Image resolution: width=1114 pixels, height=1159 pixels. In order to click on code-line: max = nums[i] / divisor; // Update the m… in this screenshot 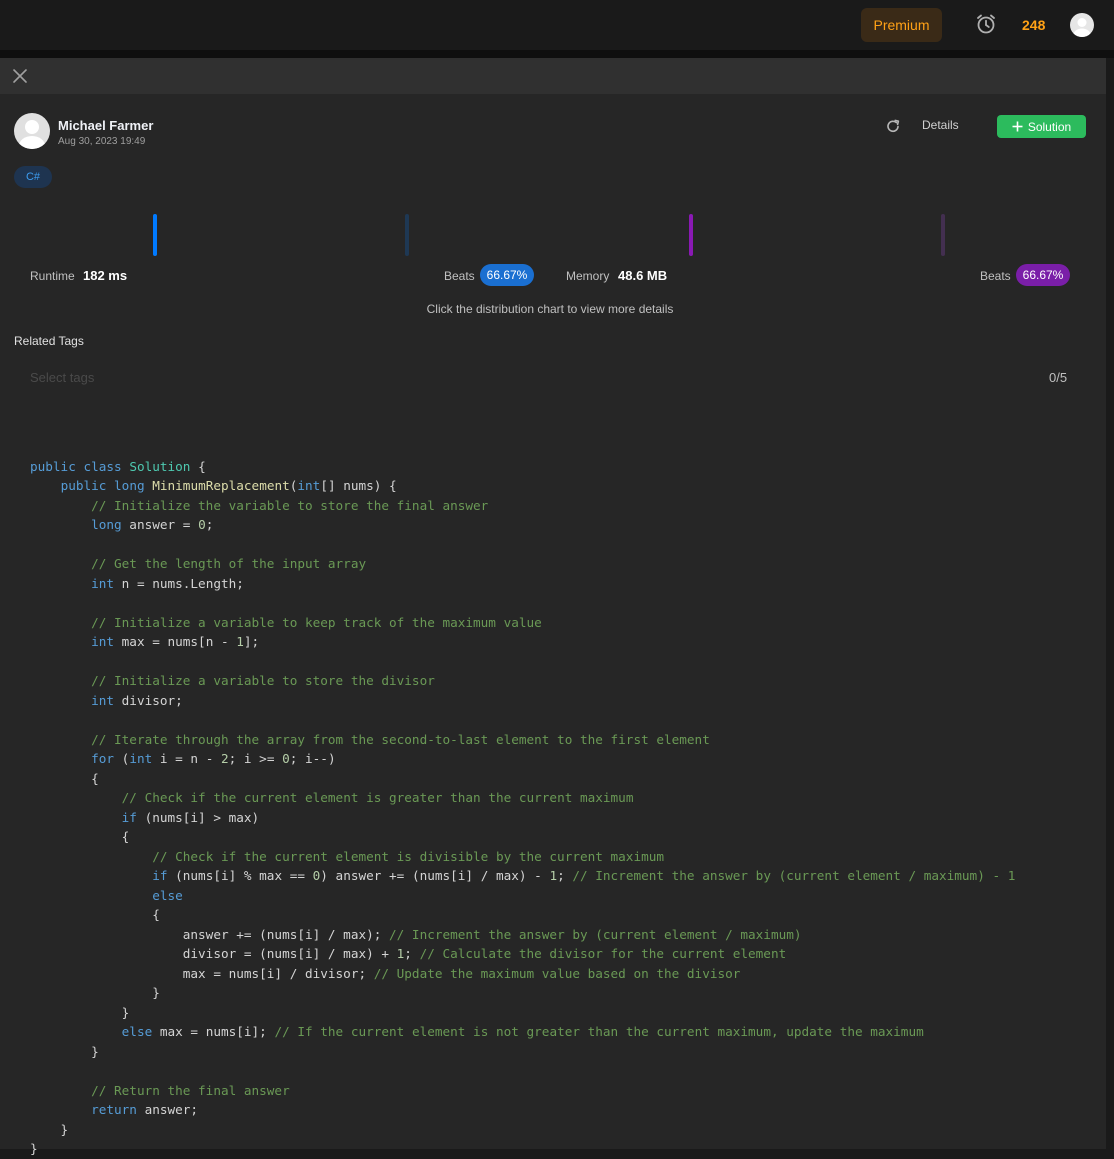, I will do `click(385, 973)`.